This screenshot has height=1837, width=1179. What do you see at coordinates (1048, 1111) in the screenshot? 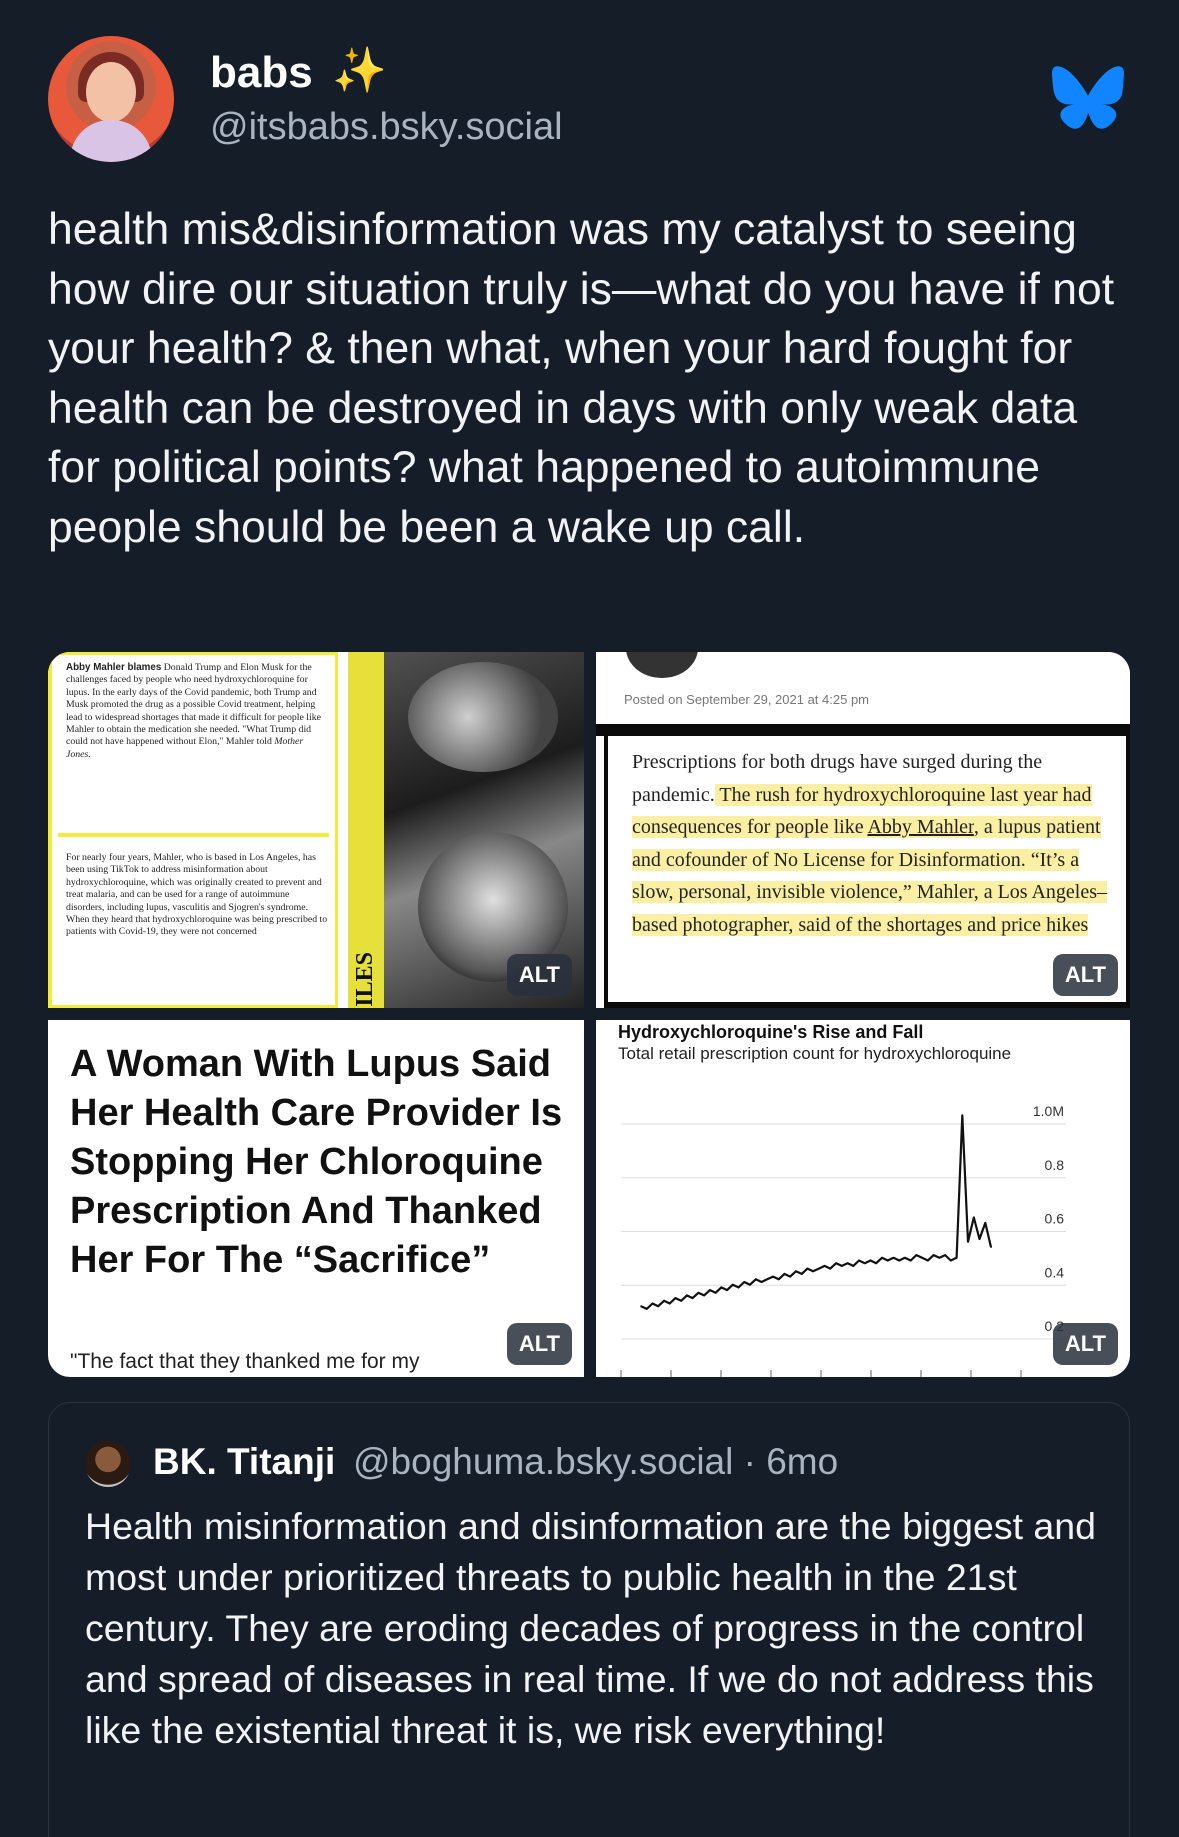
I see `y-tick-label: 1.0M` at bounding box center [1048, 1111].